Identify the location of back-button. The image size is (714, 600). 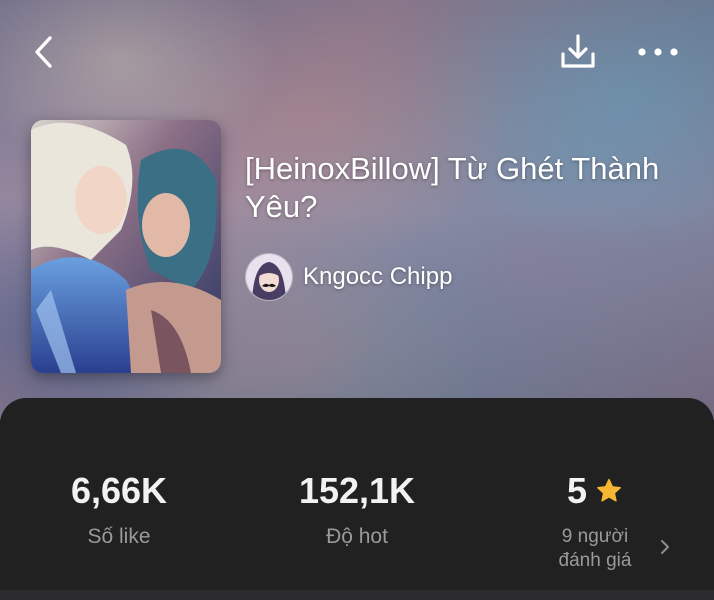
(44, 52).